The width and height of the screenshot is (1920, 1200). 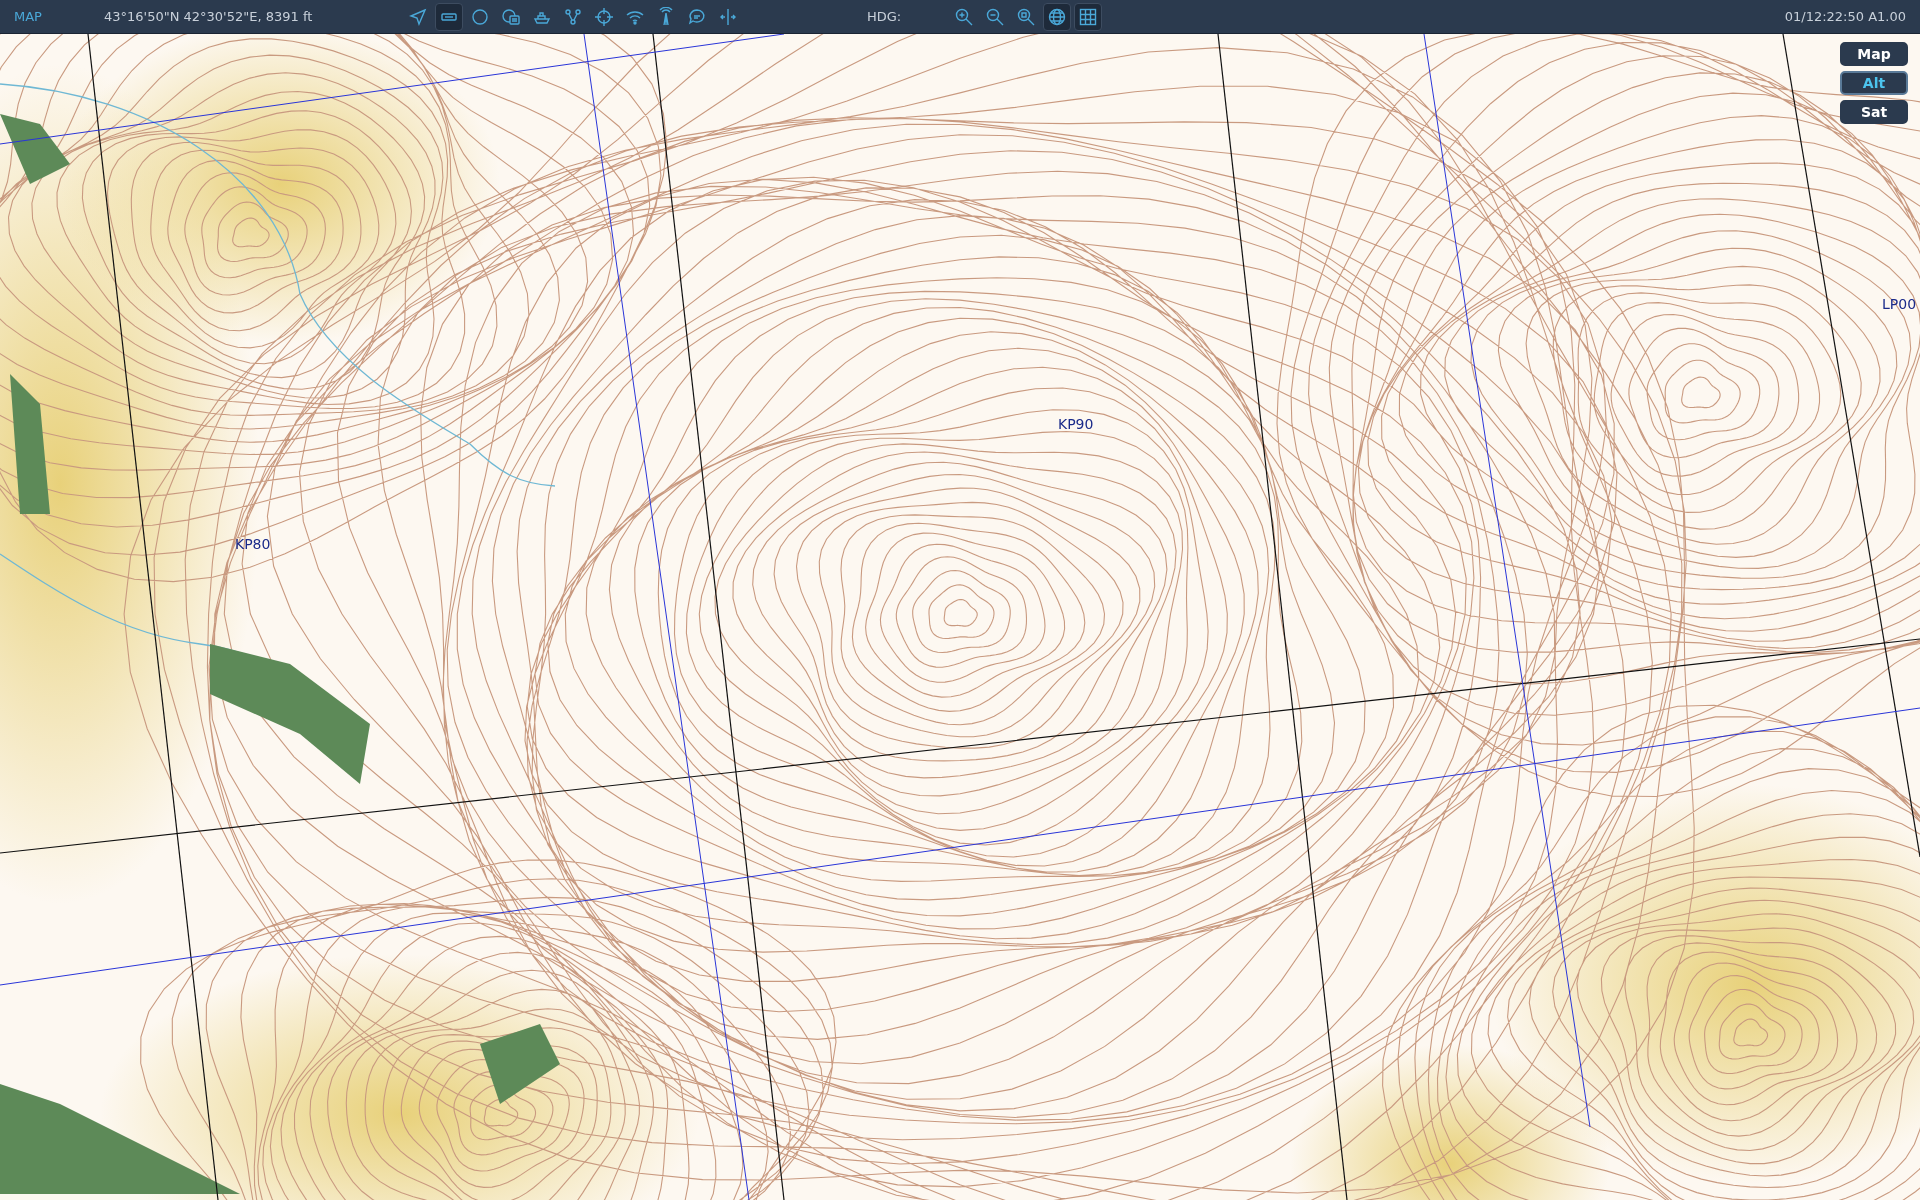 What do you see at coordinates (1845, 16) in the screenshot?
I see `clock-readout: 01/12:22:50 A1.00` at bounding box center [1845, 16].